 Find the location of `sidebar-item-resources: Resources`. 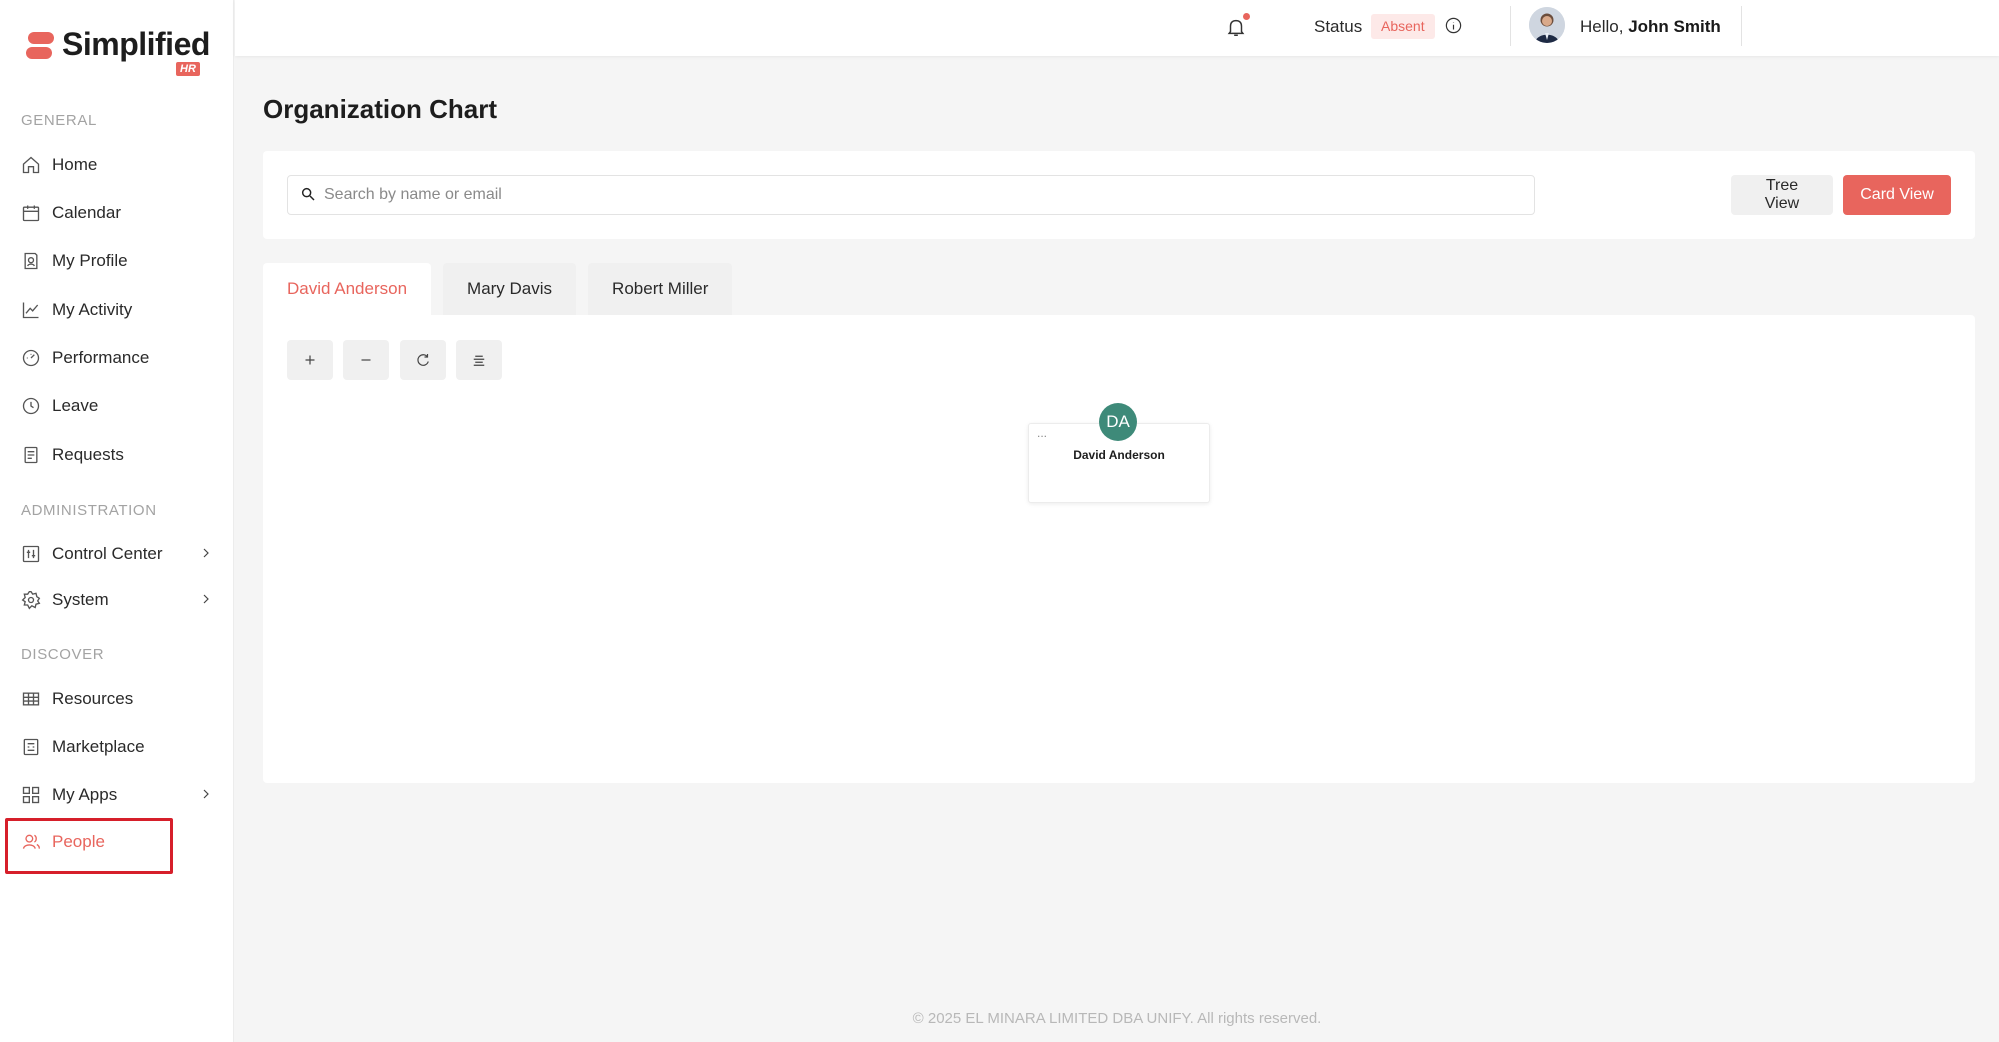

sidebar-item-resources: Resources is located at coordinates (118, 699).